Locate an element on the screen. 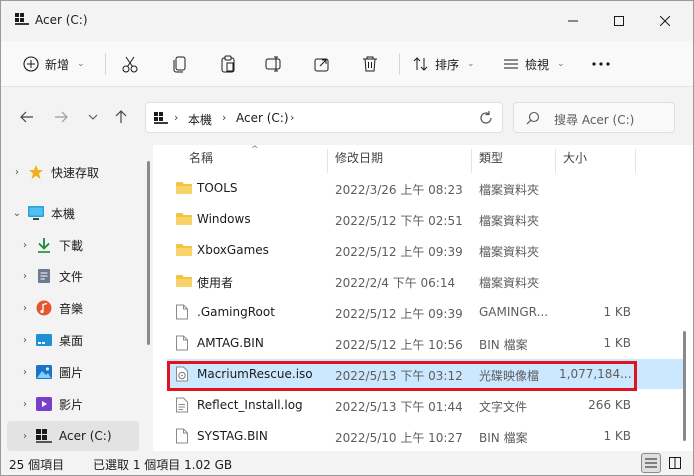 The height and width of the screenshot is (476, 694). sidebar-item-pictures: › 圖片 is located at coordinates (73, 372).